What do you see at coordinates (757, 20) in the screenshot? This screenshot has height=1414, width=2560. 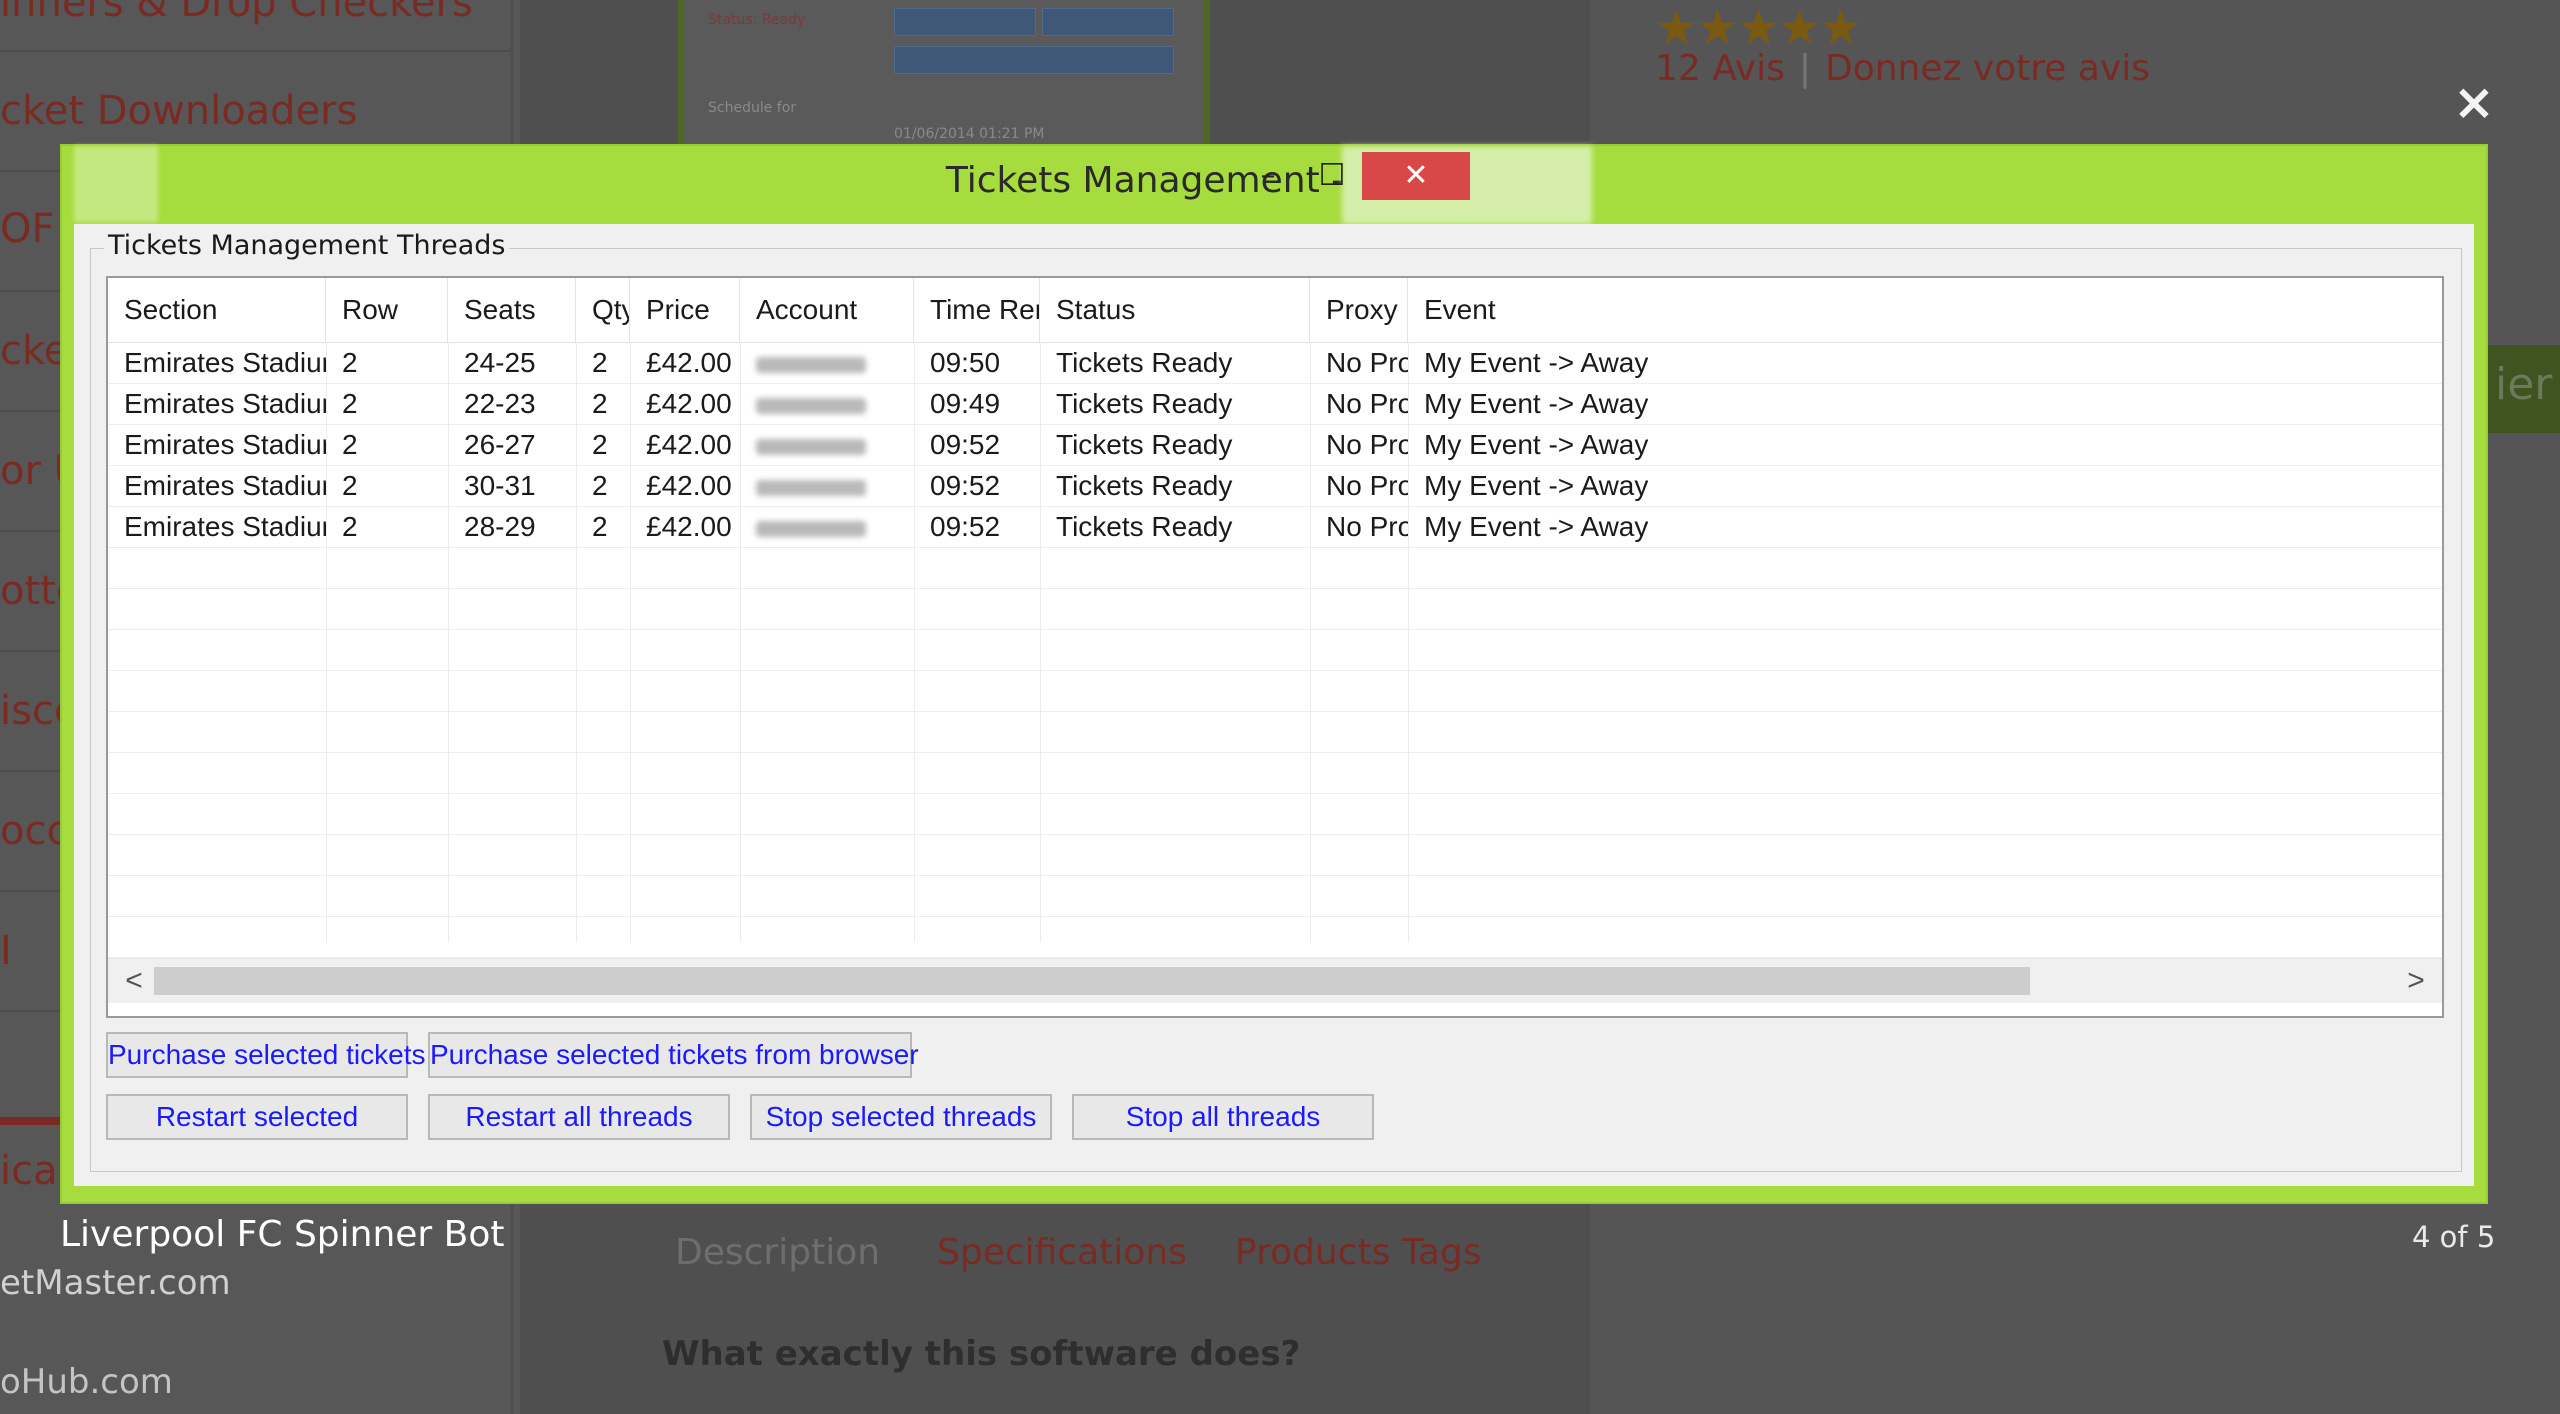 I see `thumbnail-status: Status: Ready` at bounding box center [757, 20].